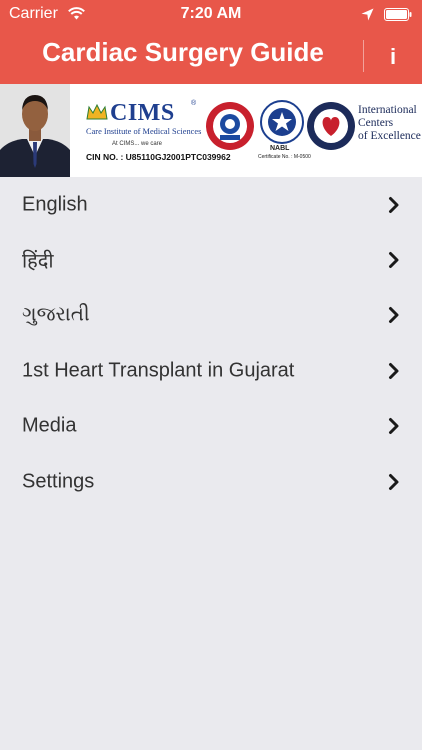  I want to click on nabl-seal-icon, so click(282, 122).